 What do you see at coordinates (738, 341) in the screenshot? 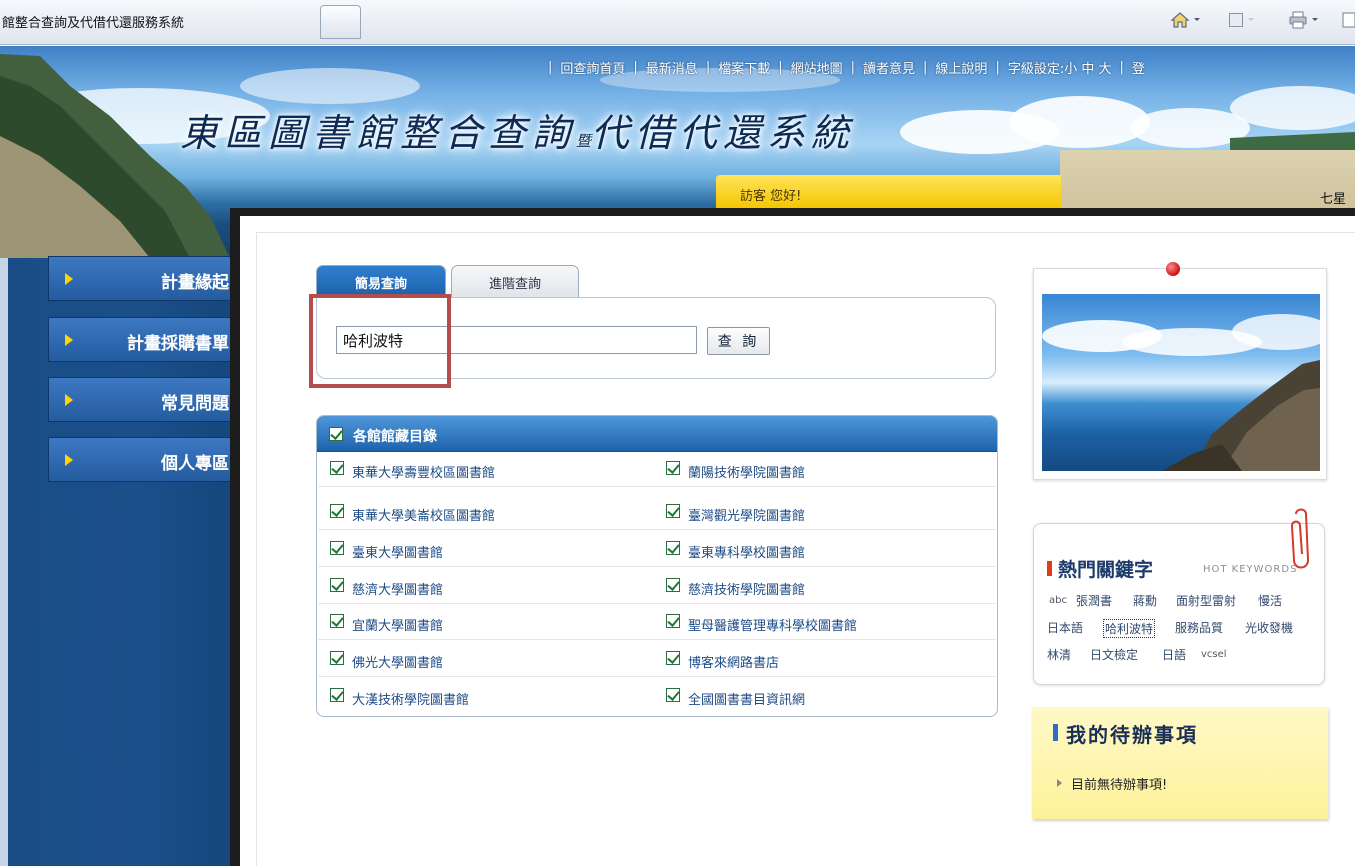
I see `search-button: 查 詢` at bounding box center [738, 341].